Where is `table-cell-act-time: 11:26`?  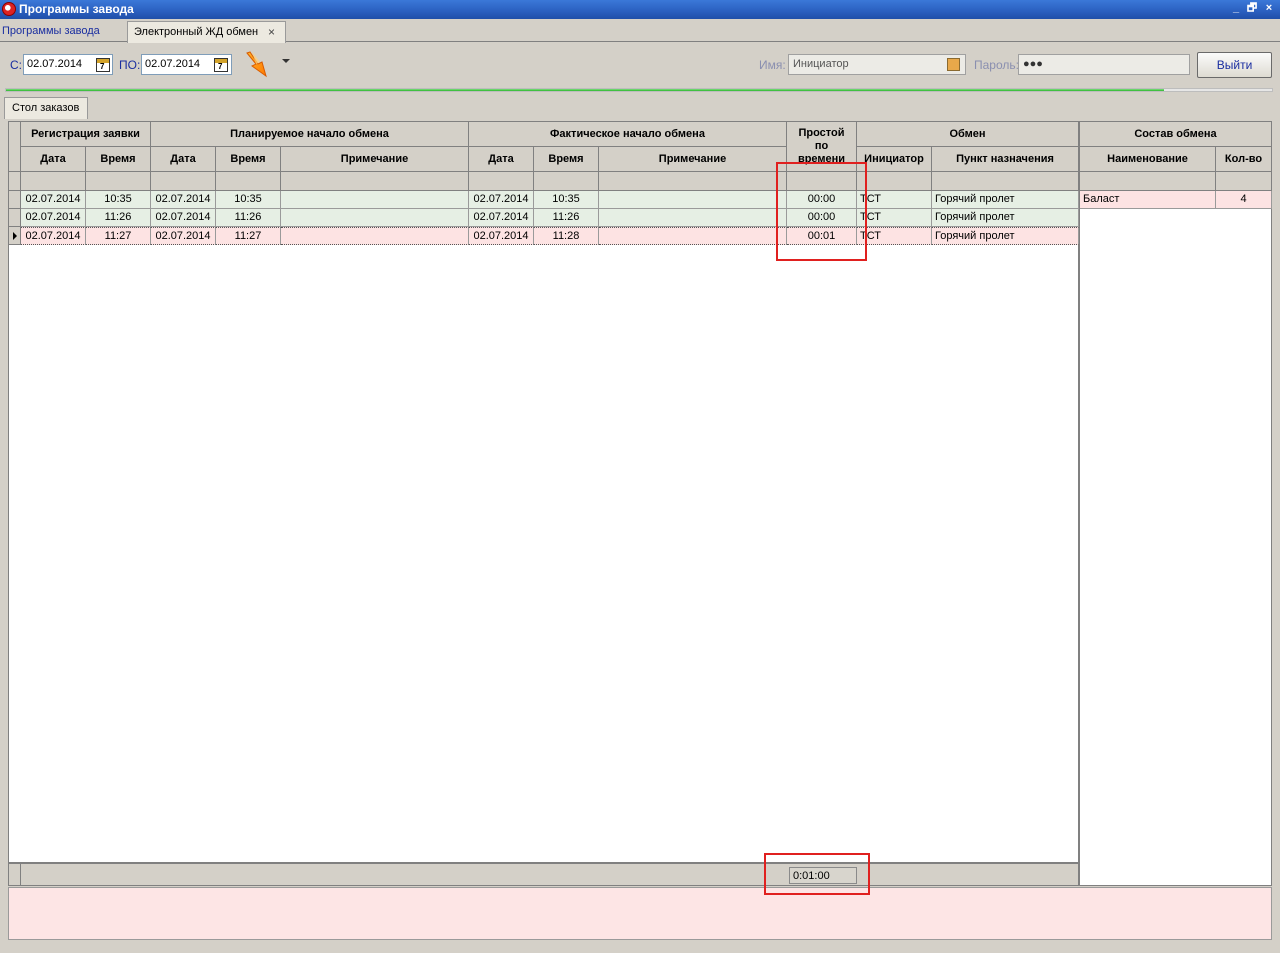
table-cell-act-time: 11:26 is located at coordinates (566, 218).